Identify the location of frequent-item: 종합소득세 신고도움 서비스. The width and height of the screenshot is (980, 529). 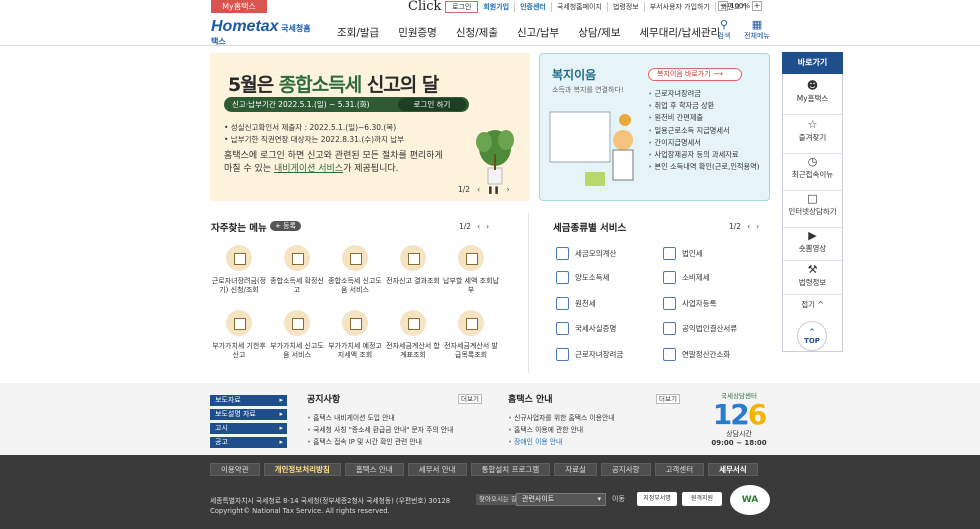
(355, 269).